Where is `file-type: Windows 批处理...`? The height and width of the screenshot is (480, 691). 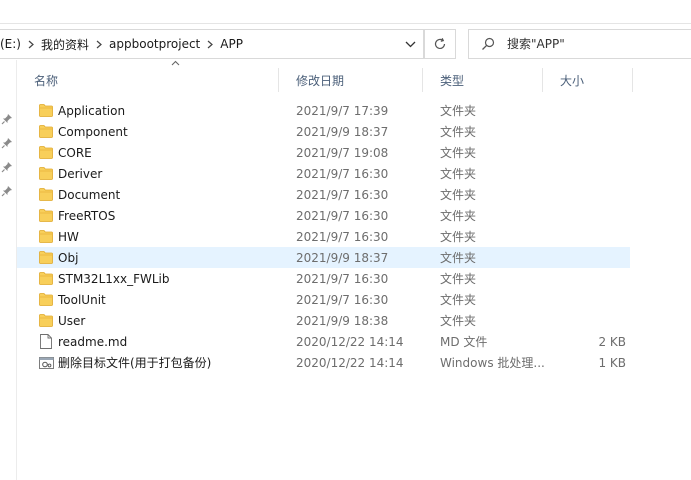 file-type: Windows 批处理... is located at coordinates (492, 363).